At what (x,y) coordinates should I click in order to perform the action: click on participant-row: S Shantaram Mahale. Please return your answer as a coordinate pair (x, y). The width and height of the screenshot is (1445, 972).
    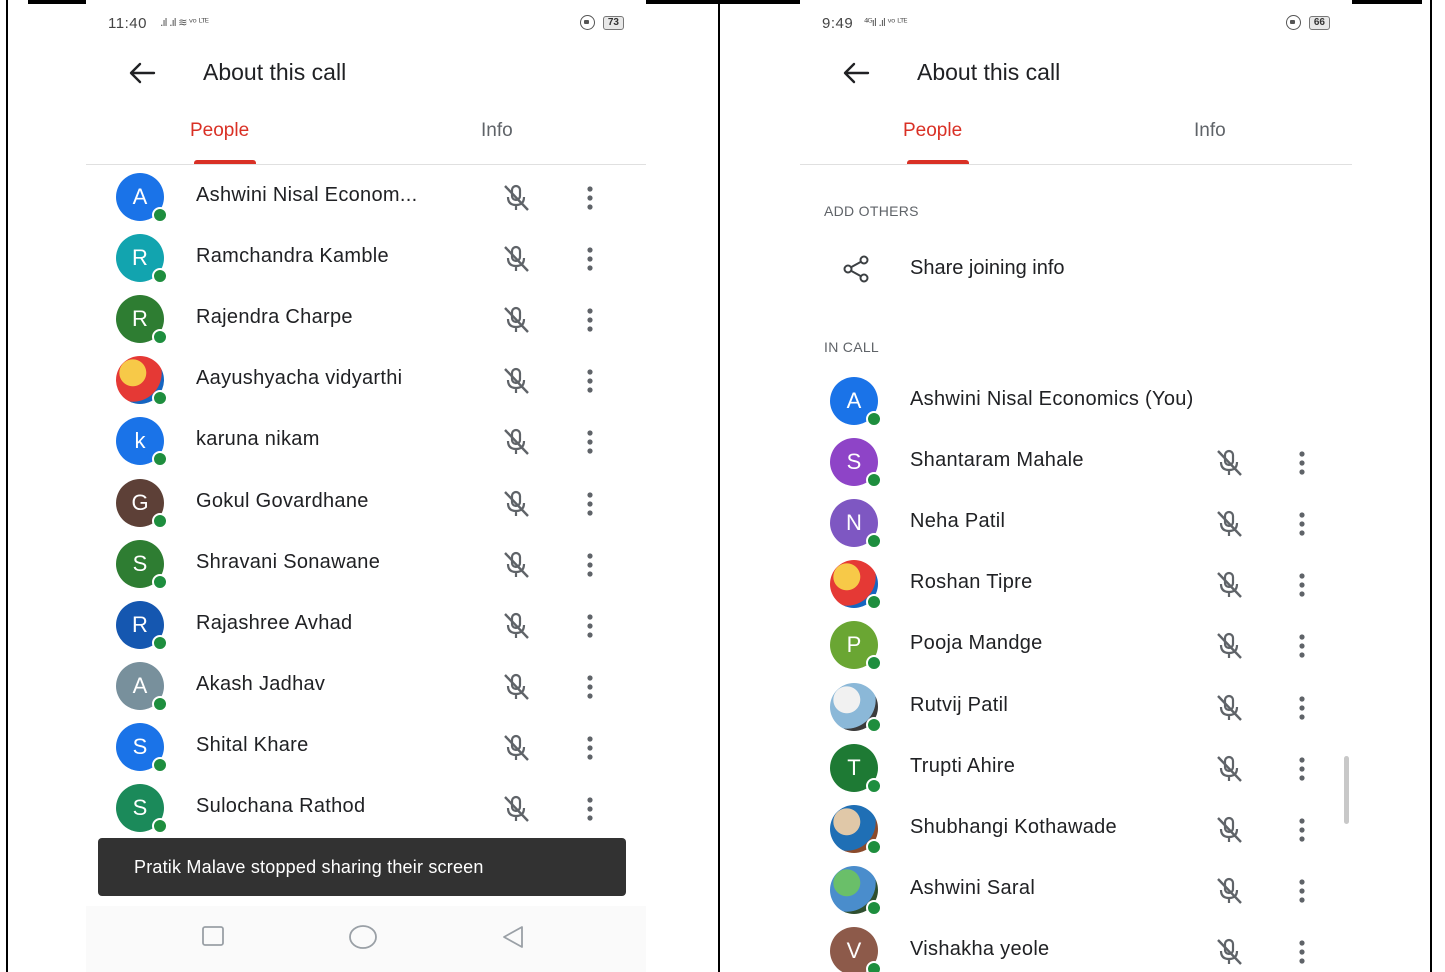
    Looking at the image, I should click on (1076, 462).